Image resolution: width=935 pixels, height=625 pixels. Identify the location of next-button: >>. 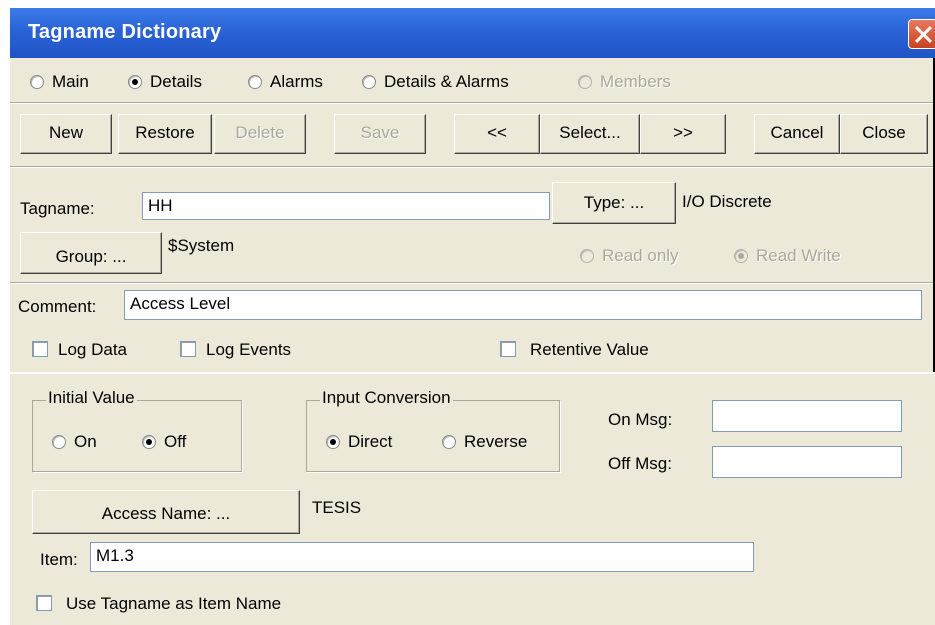
(683, 134).